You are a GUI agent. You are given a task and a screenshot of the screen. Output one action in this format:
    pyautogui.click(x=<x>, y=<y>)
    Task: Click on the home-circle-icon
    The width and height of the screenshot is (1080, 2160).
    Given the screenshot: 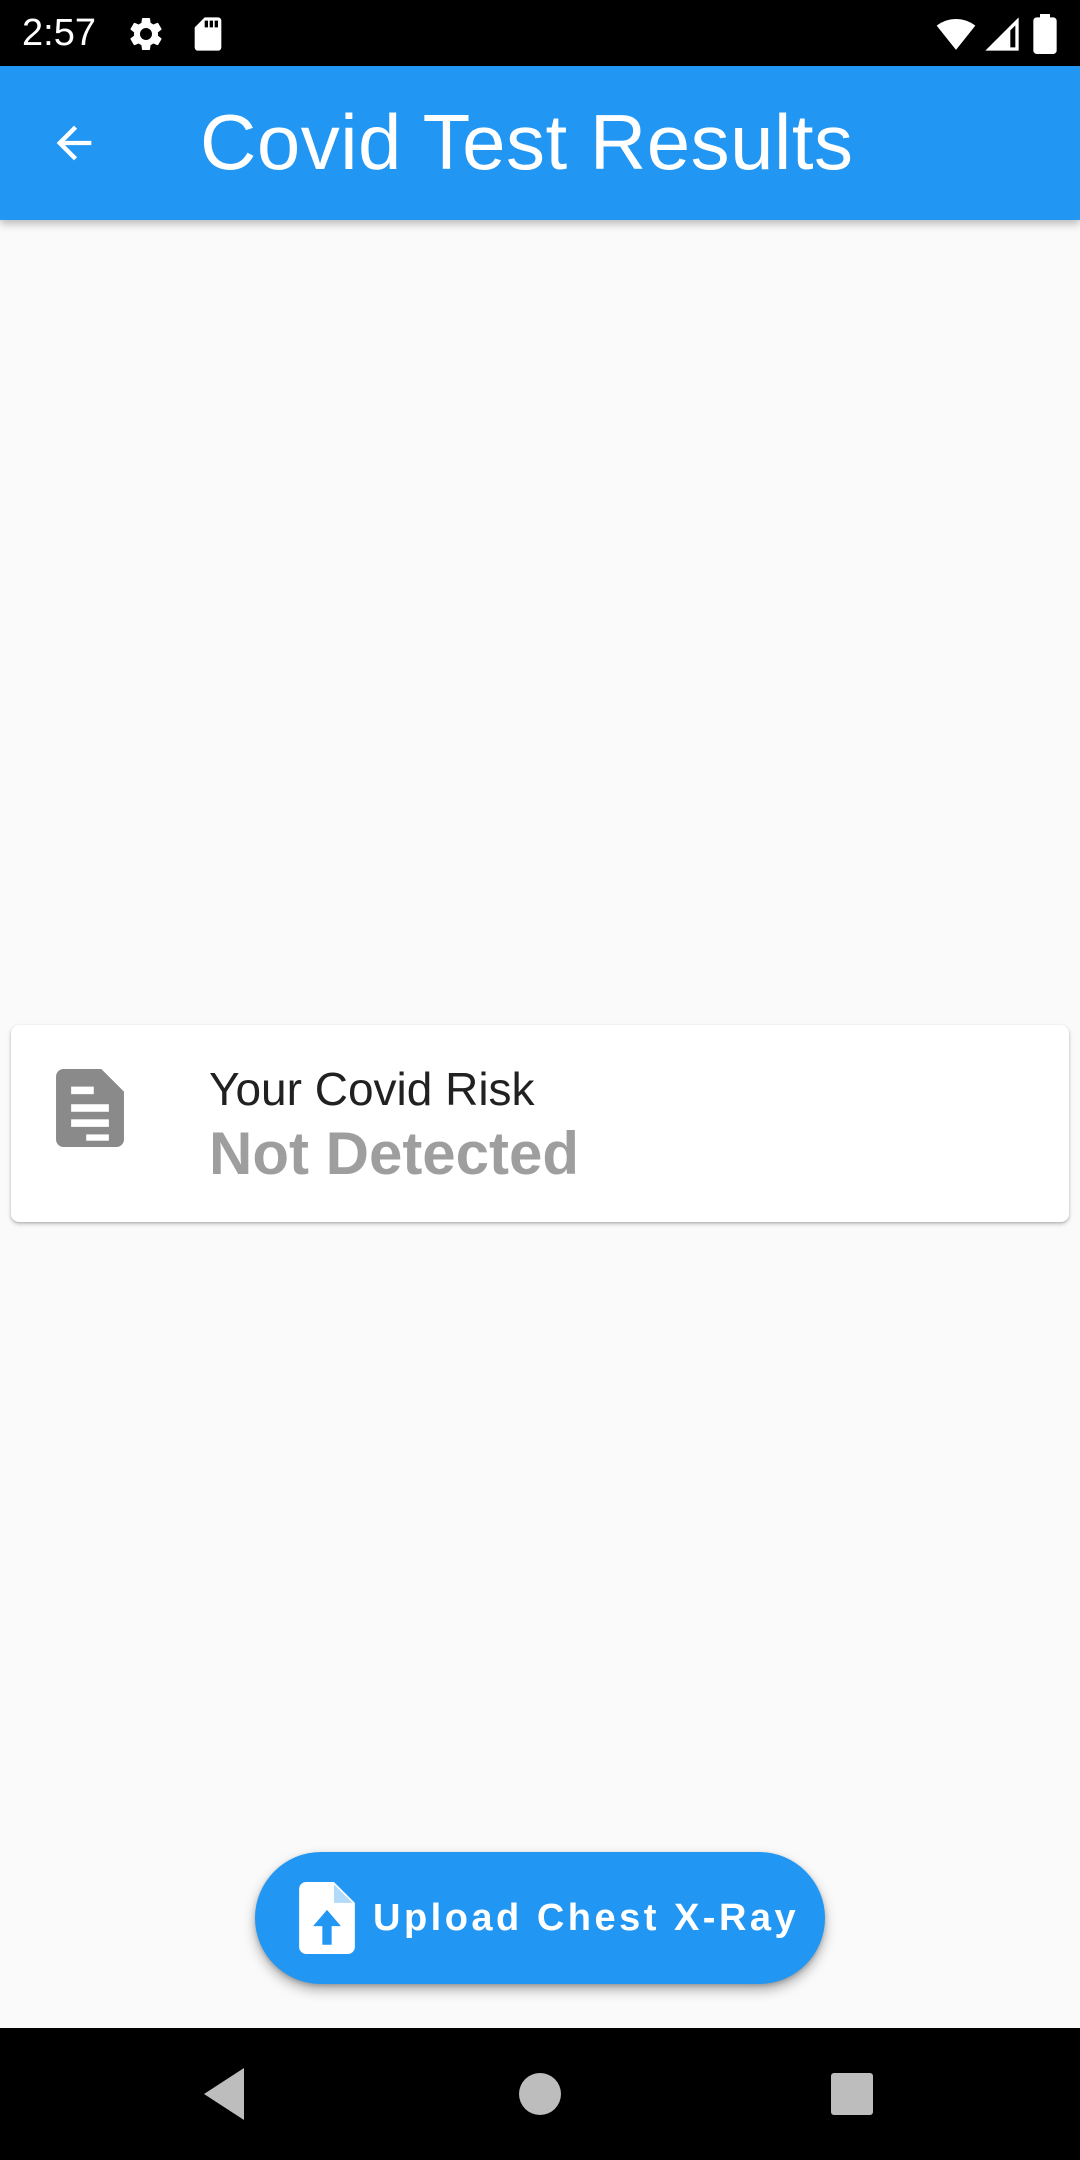 What is the action you would take?
    pyautogui.click(x=540, y=2094)
    